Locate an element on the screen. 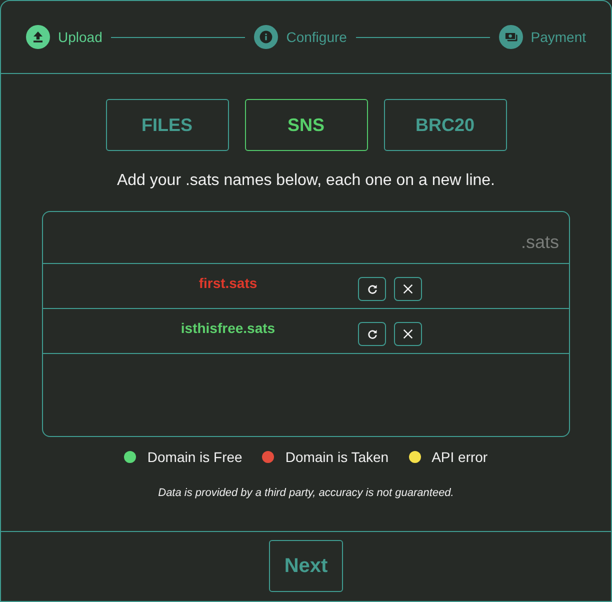  disclaimer-text: Data is provided by a third party, accuracy is not guaranteed. is located at coordinates (306, 493).